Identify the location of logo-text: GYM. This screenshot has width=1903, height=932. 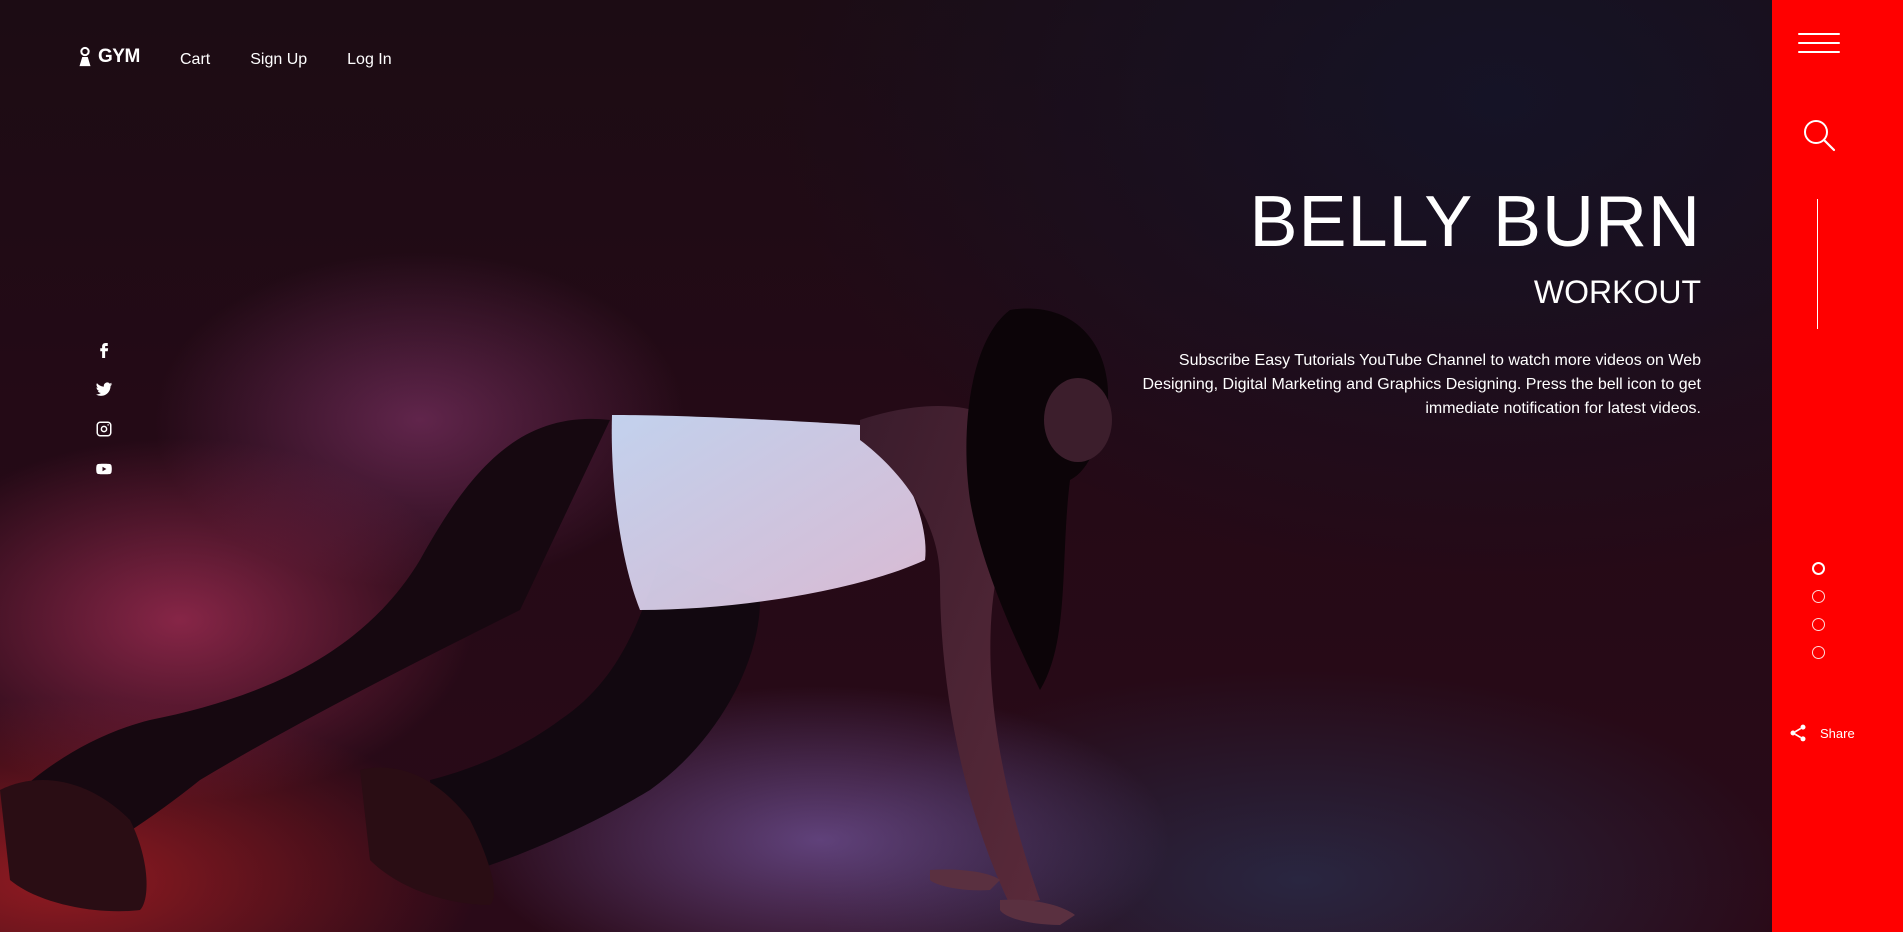
(119, 56).